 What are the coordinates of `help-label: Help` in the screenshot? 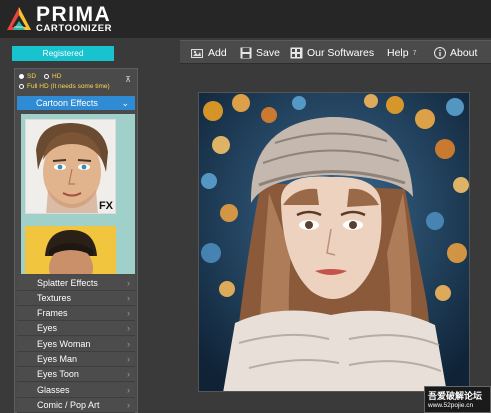 It's located at (398, 53).